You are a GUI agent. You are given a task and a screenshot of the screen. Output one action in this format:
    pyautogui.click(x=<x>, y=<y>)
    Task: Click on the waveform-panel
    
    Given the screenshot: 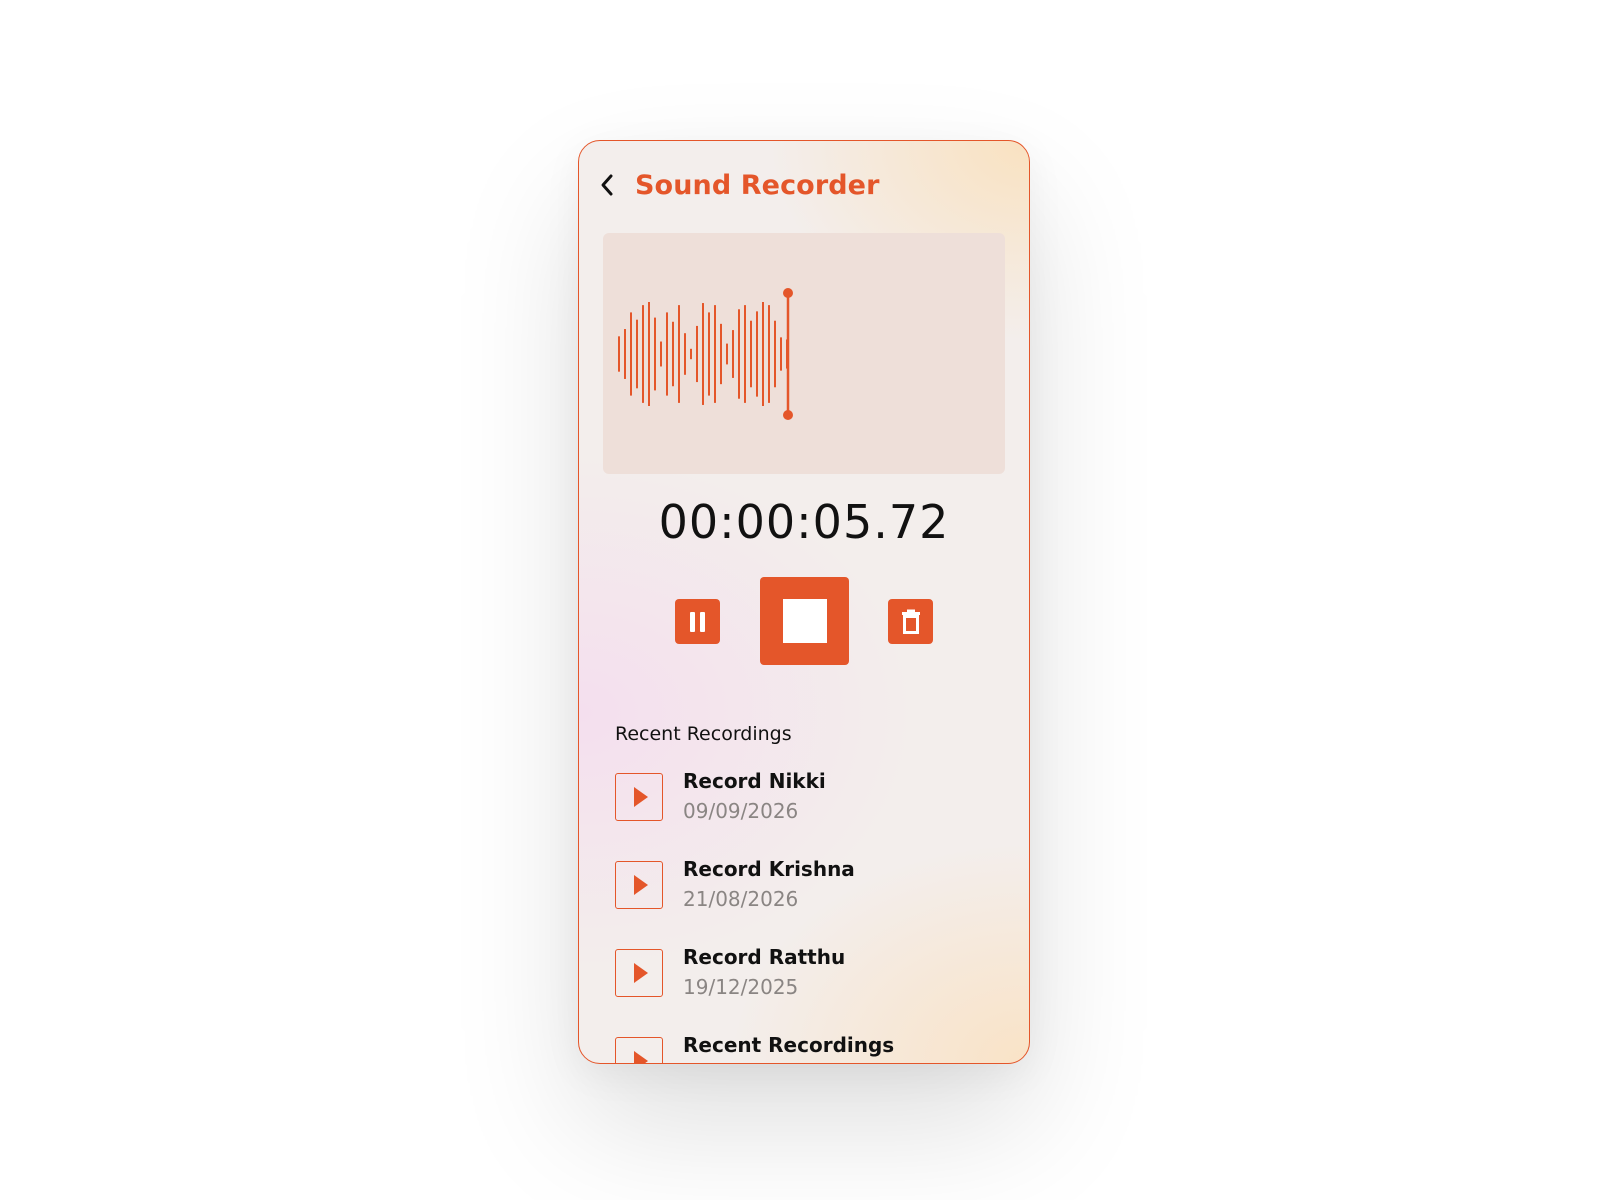 What is the action you would take?
    pyautogui.click(x=804, y=353)
    